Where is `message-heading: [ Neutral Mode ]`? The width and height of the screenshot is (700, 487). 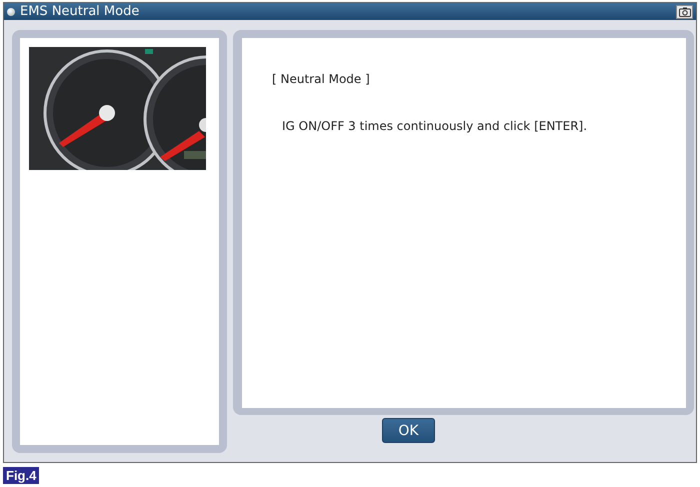 message-heading: [ Neutral Mode ] is located at coordinates (321, 79).